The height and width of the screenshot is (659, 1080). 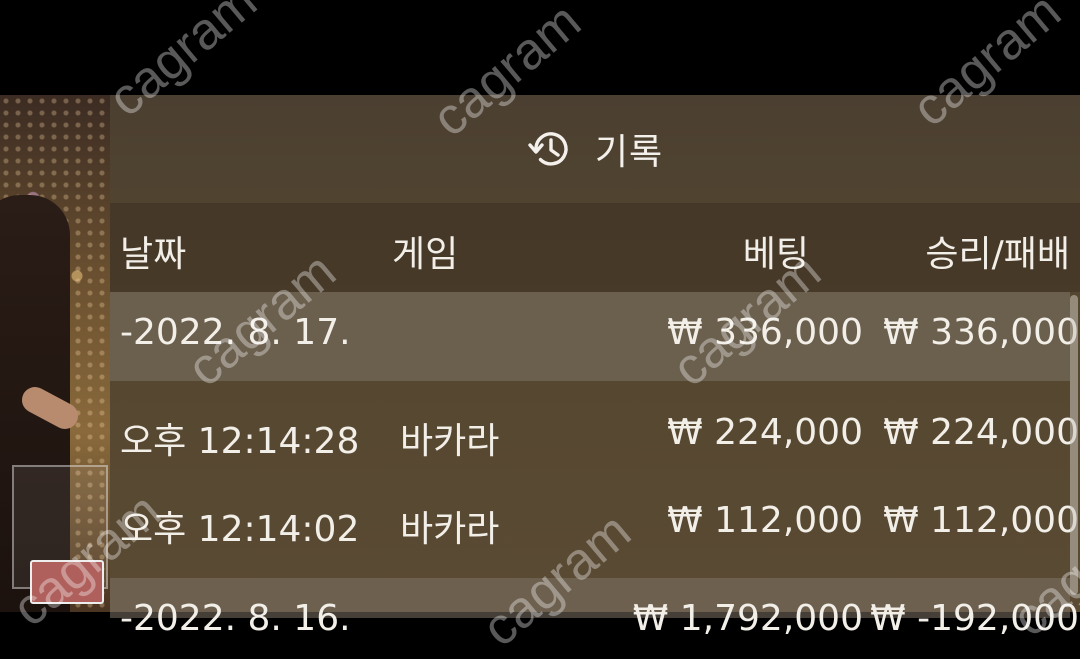 What do you see at coordinates (594, 524) in the screenshot?
I see `table-row: 오후 12:14:02 바카라 ₩ 112,000 ₩ 112,000` at bounding box center [594, 524].